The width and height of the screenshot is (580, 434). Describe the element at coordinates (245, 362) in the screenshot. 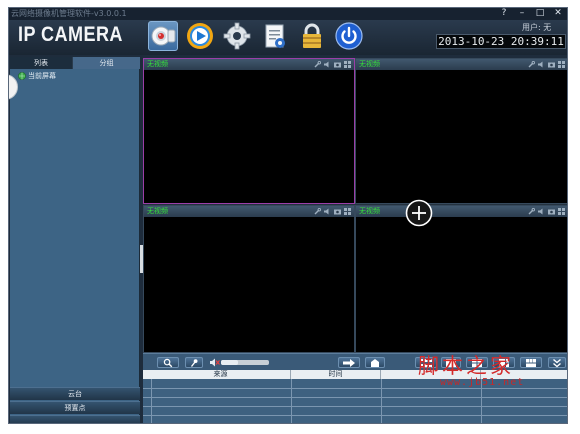

I see `volume-slider` at that location.